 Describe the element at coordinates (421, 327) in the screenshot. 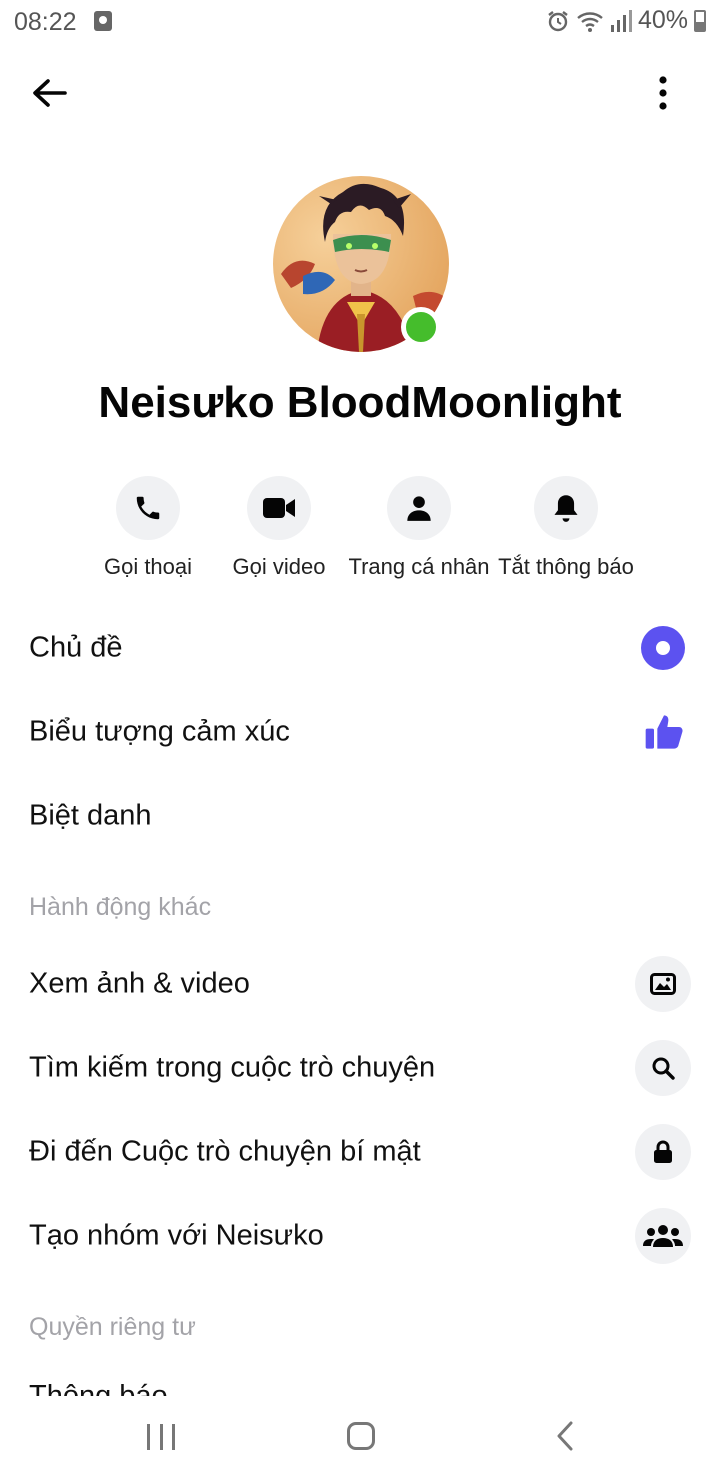

I see `online-status-indicator` at that location.